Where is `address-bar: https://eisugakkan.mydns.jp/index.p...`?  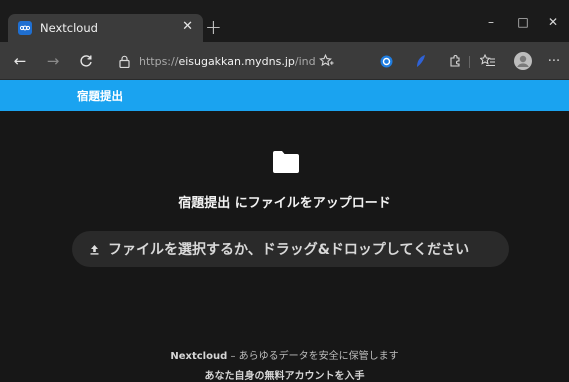 address-bar: https://eisugakkan.mydns.jp/index.p... is located at coordinates (229, 61).